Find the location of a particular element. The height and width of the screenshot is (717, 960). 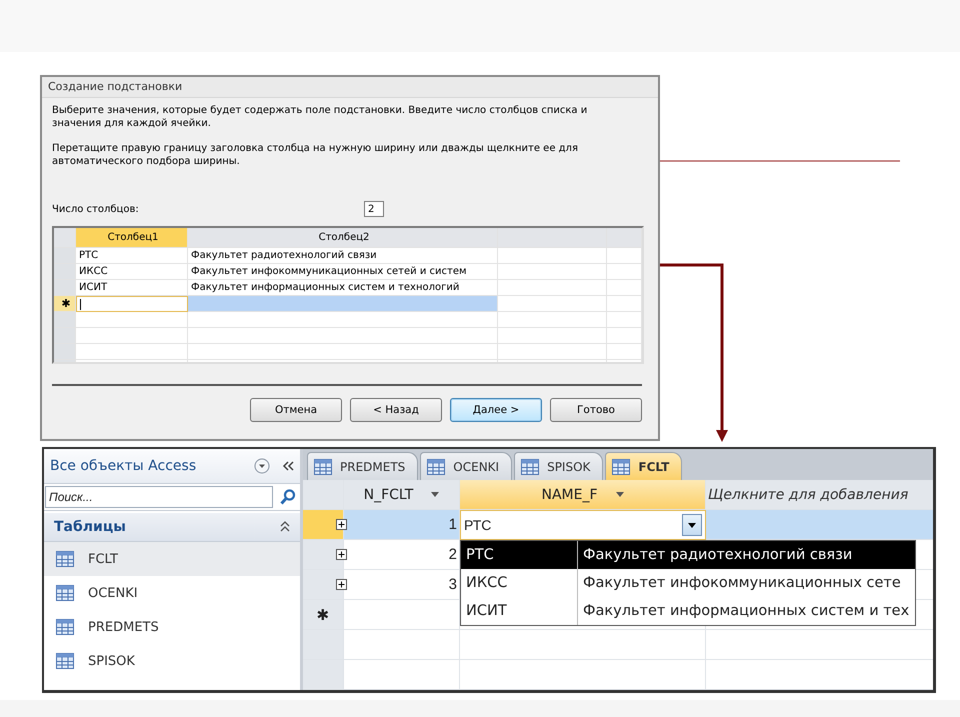

instruction-text: Выберите значения, которые будет содержать поле подстановки. Введите число столбцов списка и значения для каждой ячейки. is located at coordinates (320, 117).